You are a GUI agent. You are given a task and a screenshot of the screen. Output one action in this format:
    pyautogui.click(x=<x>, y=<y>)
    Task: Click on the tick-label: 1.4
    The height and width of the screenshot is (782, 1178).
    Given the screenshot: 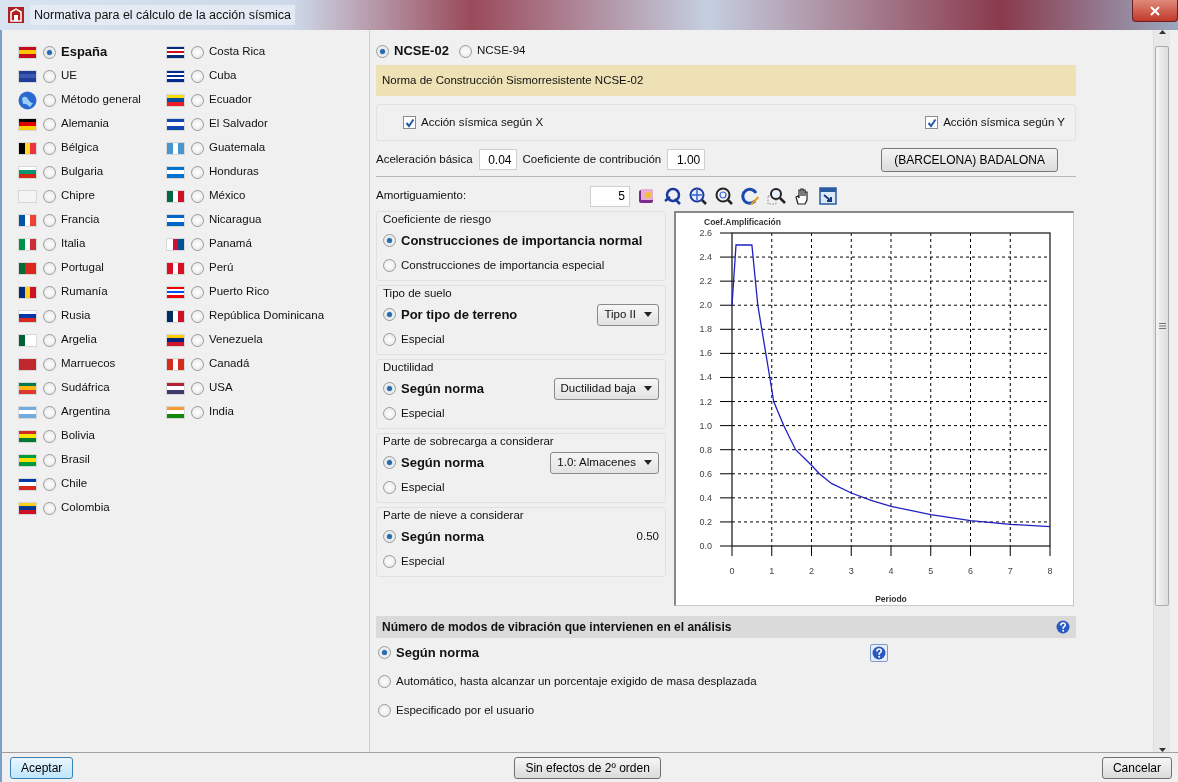 What is the action you would take?
    pyautogui.click(x=705, y=377)
    